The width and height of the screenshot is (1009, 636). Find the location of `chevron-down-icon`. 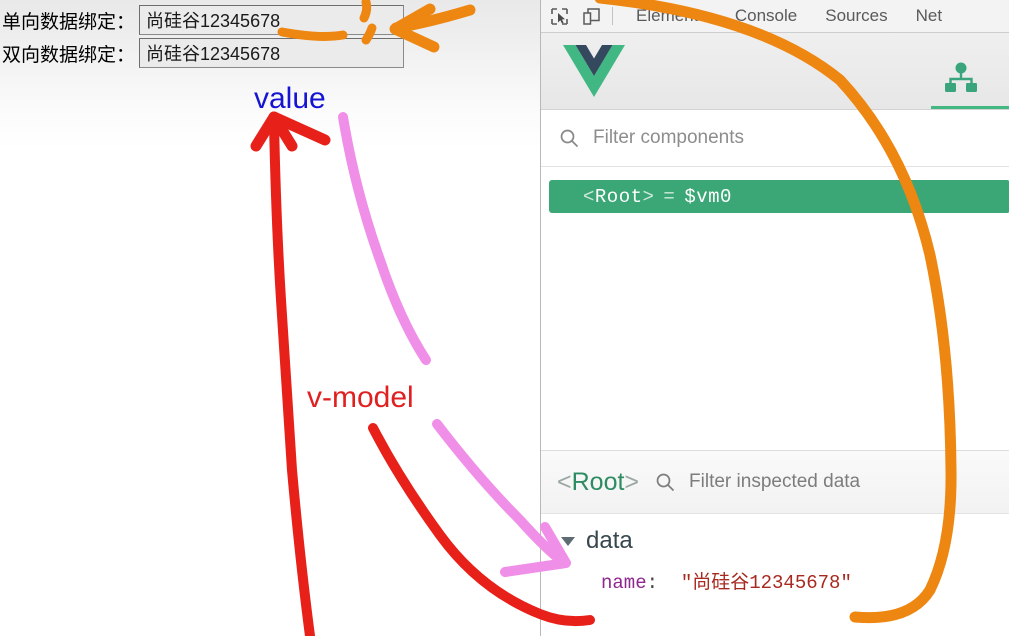

chevron-down-icon is located at coordinates (568, 541).